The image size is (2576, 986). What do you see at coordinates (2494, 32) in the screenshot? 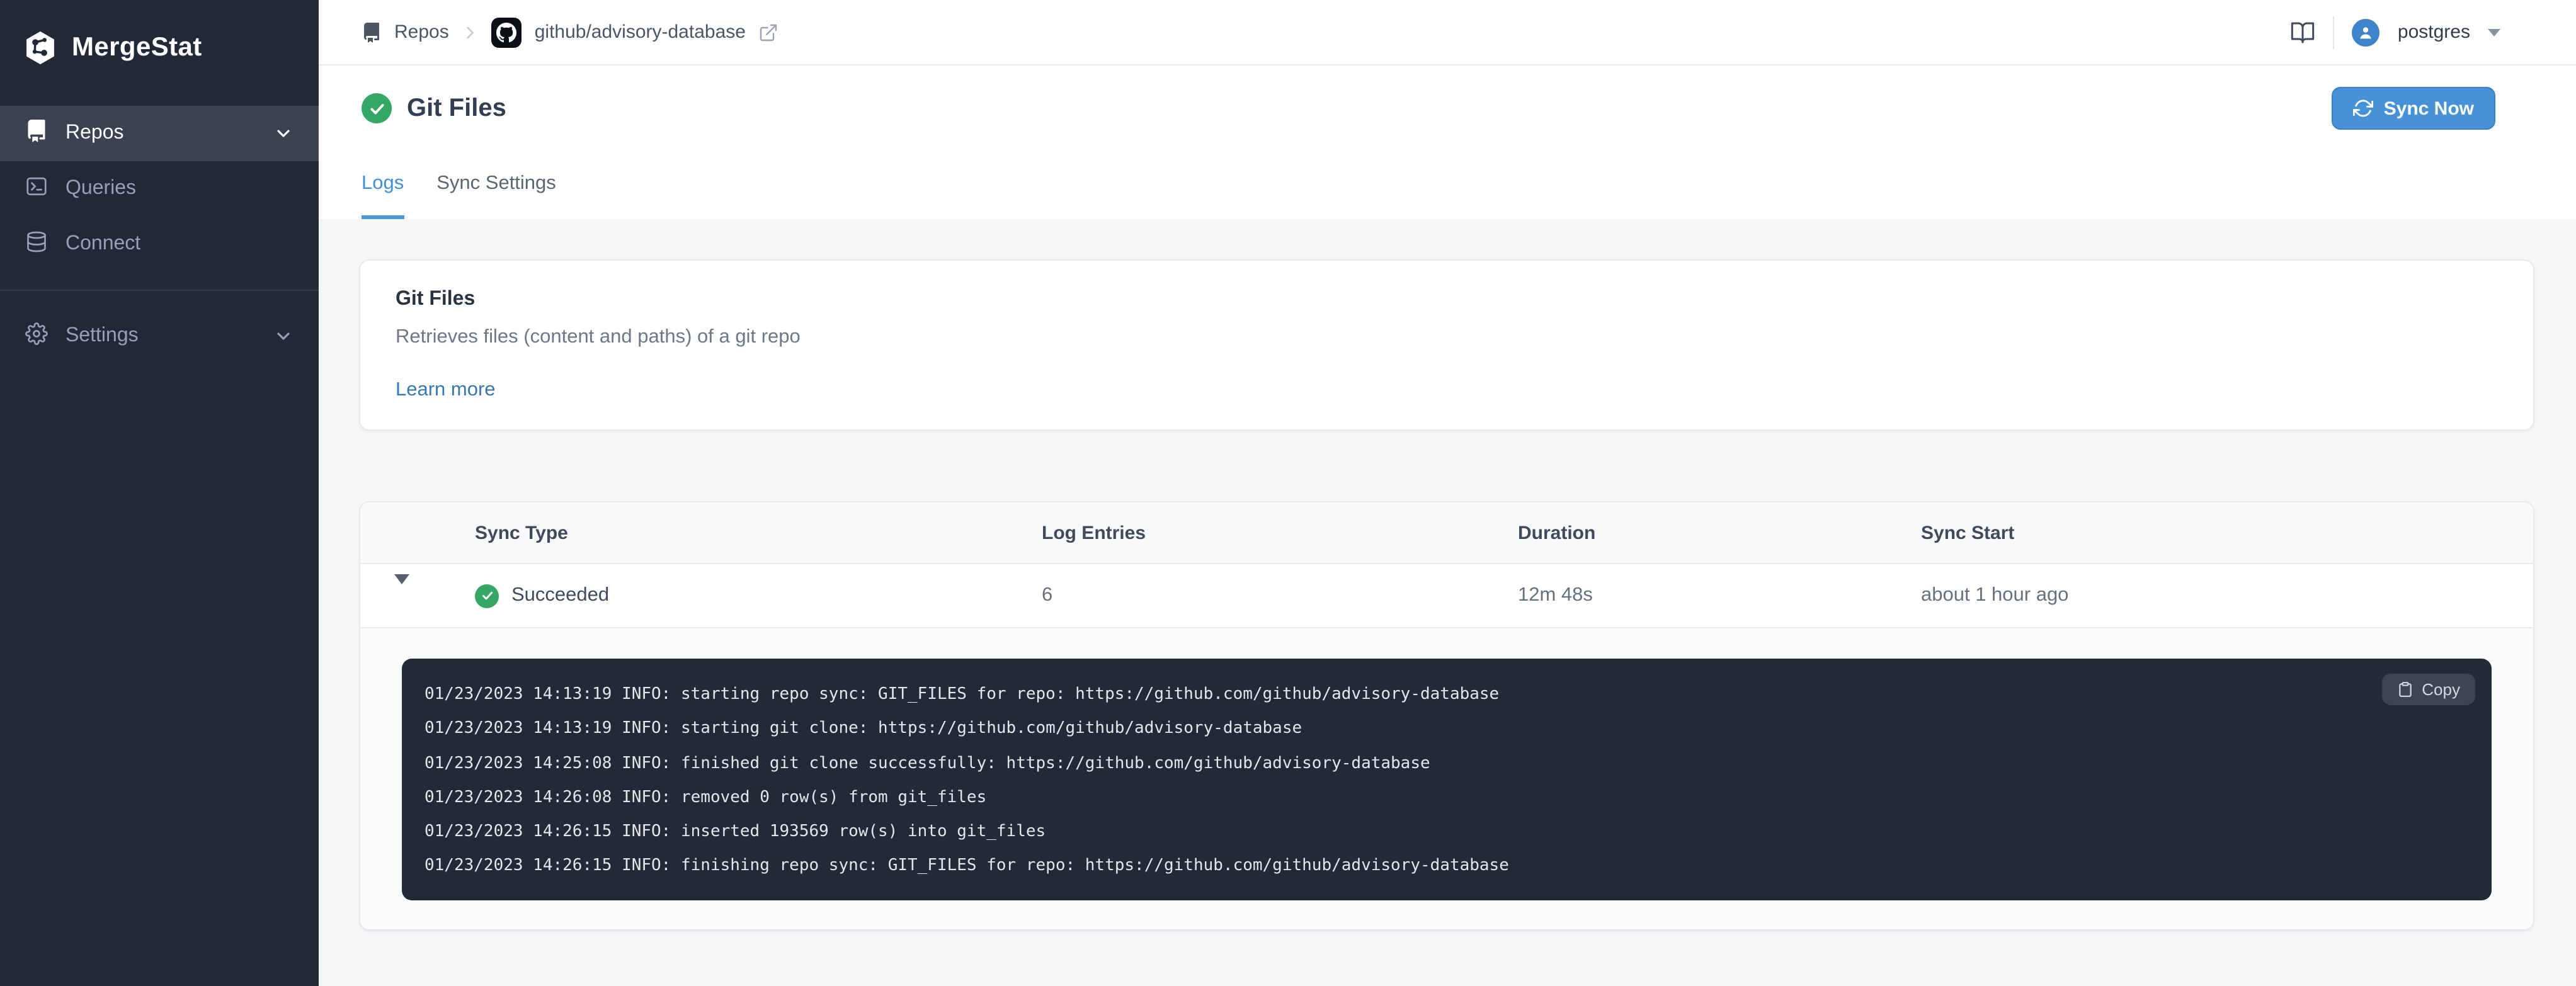
I see `caret-down-icon` at bounding box center [2494, 32].